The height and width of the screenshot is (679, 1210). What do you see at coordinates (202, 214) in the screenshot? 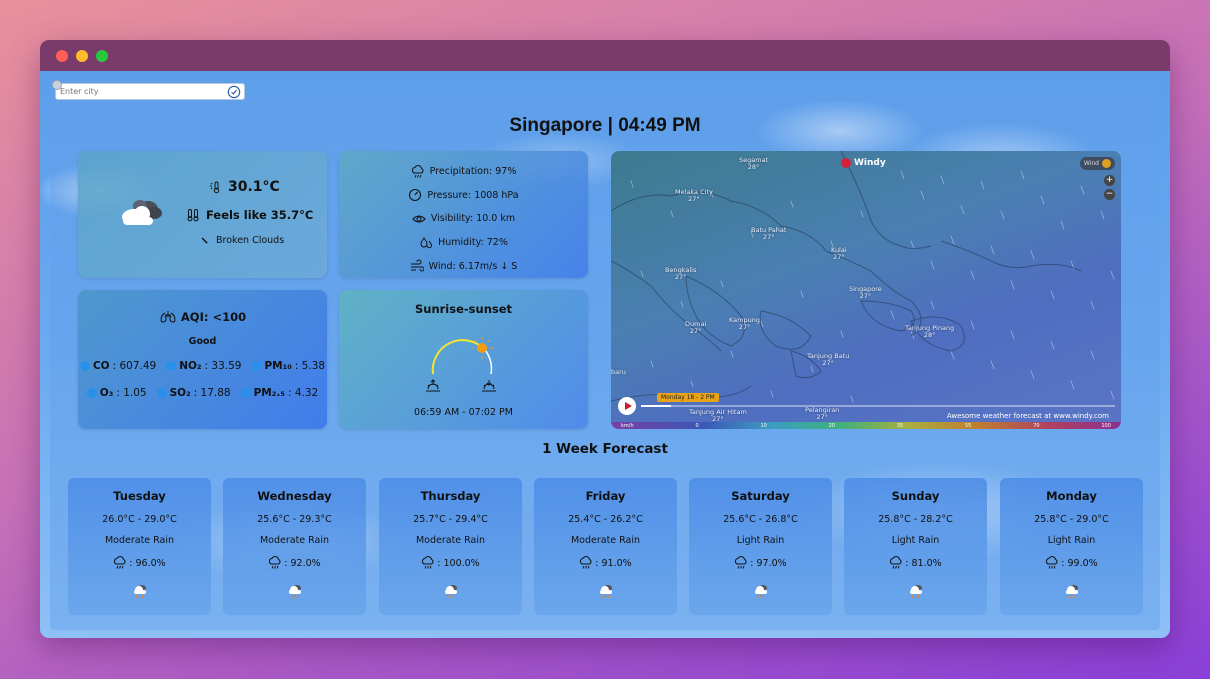
I see `current-weather-card: 30.1°C Feels like 35.7°C Broken Clouds` at bounding box center [202, 214].